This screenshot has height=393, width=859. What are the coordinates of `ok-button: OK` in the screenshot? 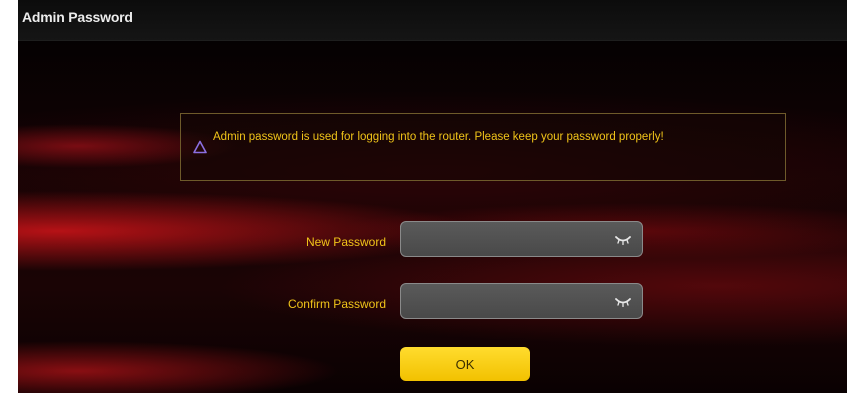 It's located at (465, 364).